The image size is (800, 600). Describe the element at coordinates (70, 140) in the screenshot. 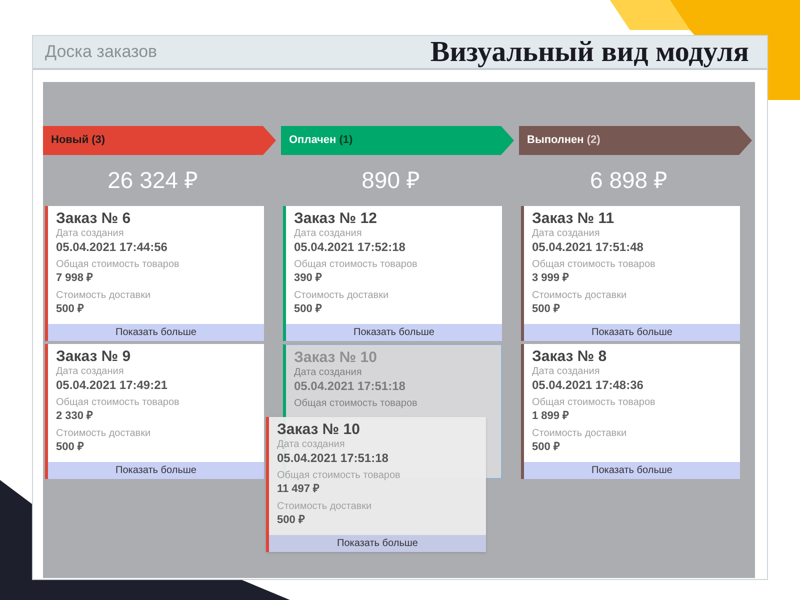

I see `stage-label: Новый` at that location.